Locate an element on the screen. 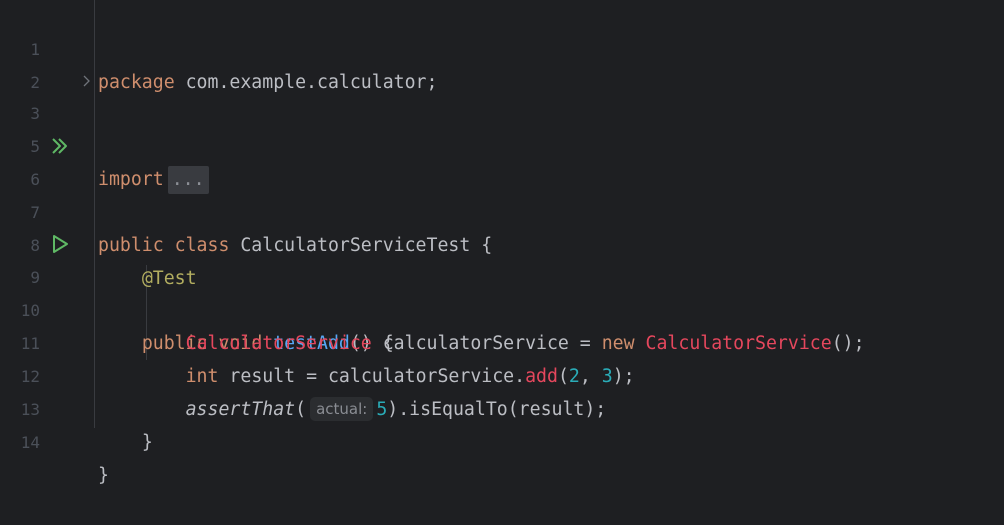 This screenshot has width=1004, height=525. run-all-icon is located at coordinates (60, 146).